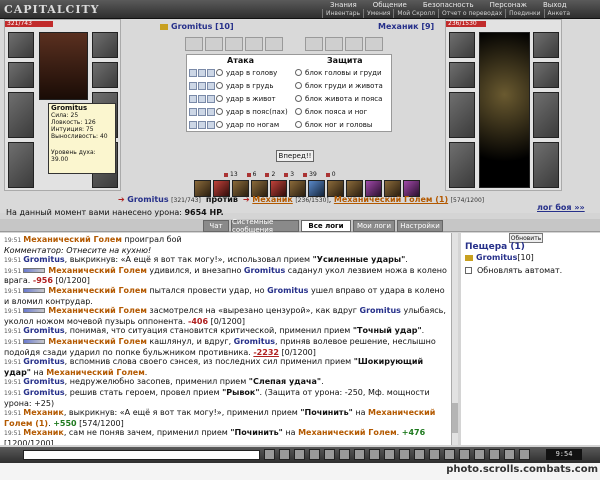 Image resolution: width=600 pixels, height=480 pixels. Describe the element at coordinates (141, 455) in the screenshot. I see `chat-input` at that location.